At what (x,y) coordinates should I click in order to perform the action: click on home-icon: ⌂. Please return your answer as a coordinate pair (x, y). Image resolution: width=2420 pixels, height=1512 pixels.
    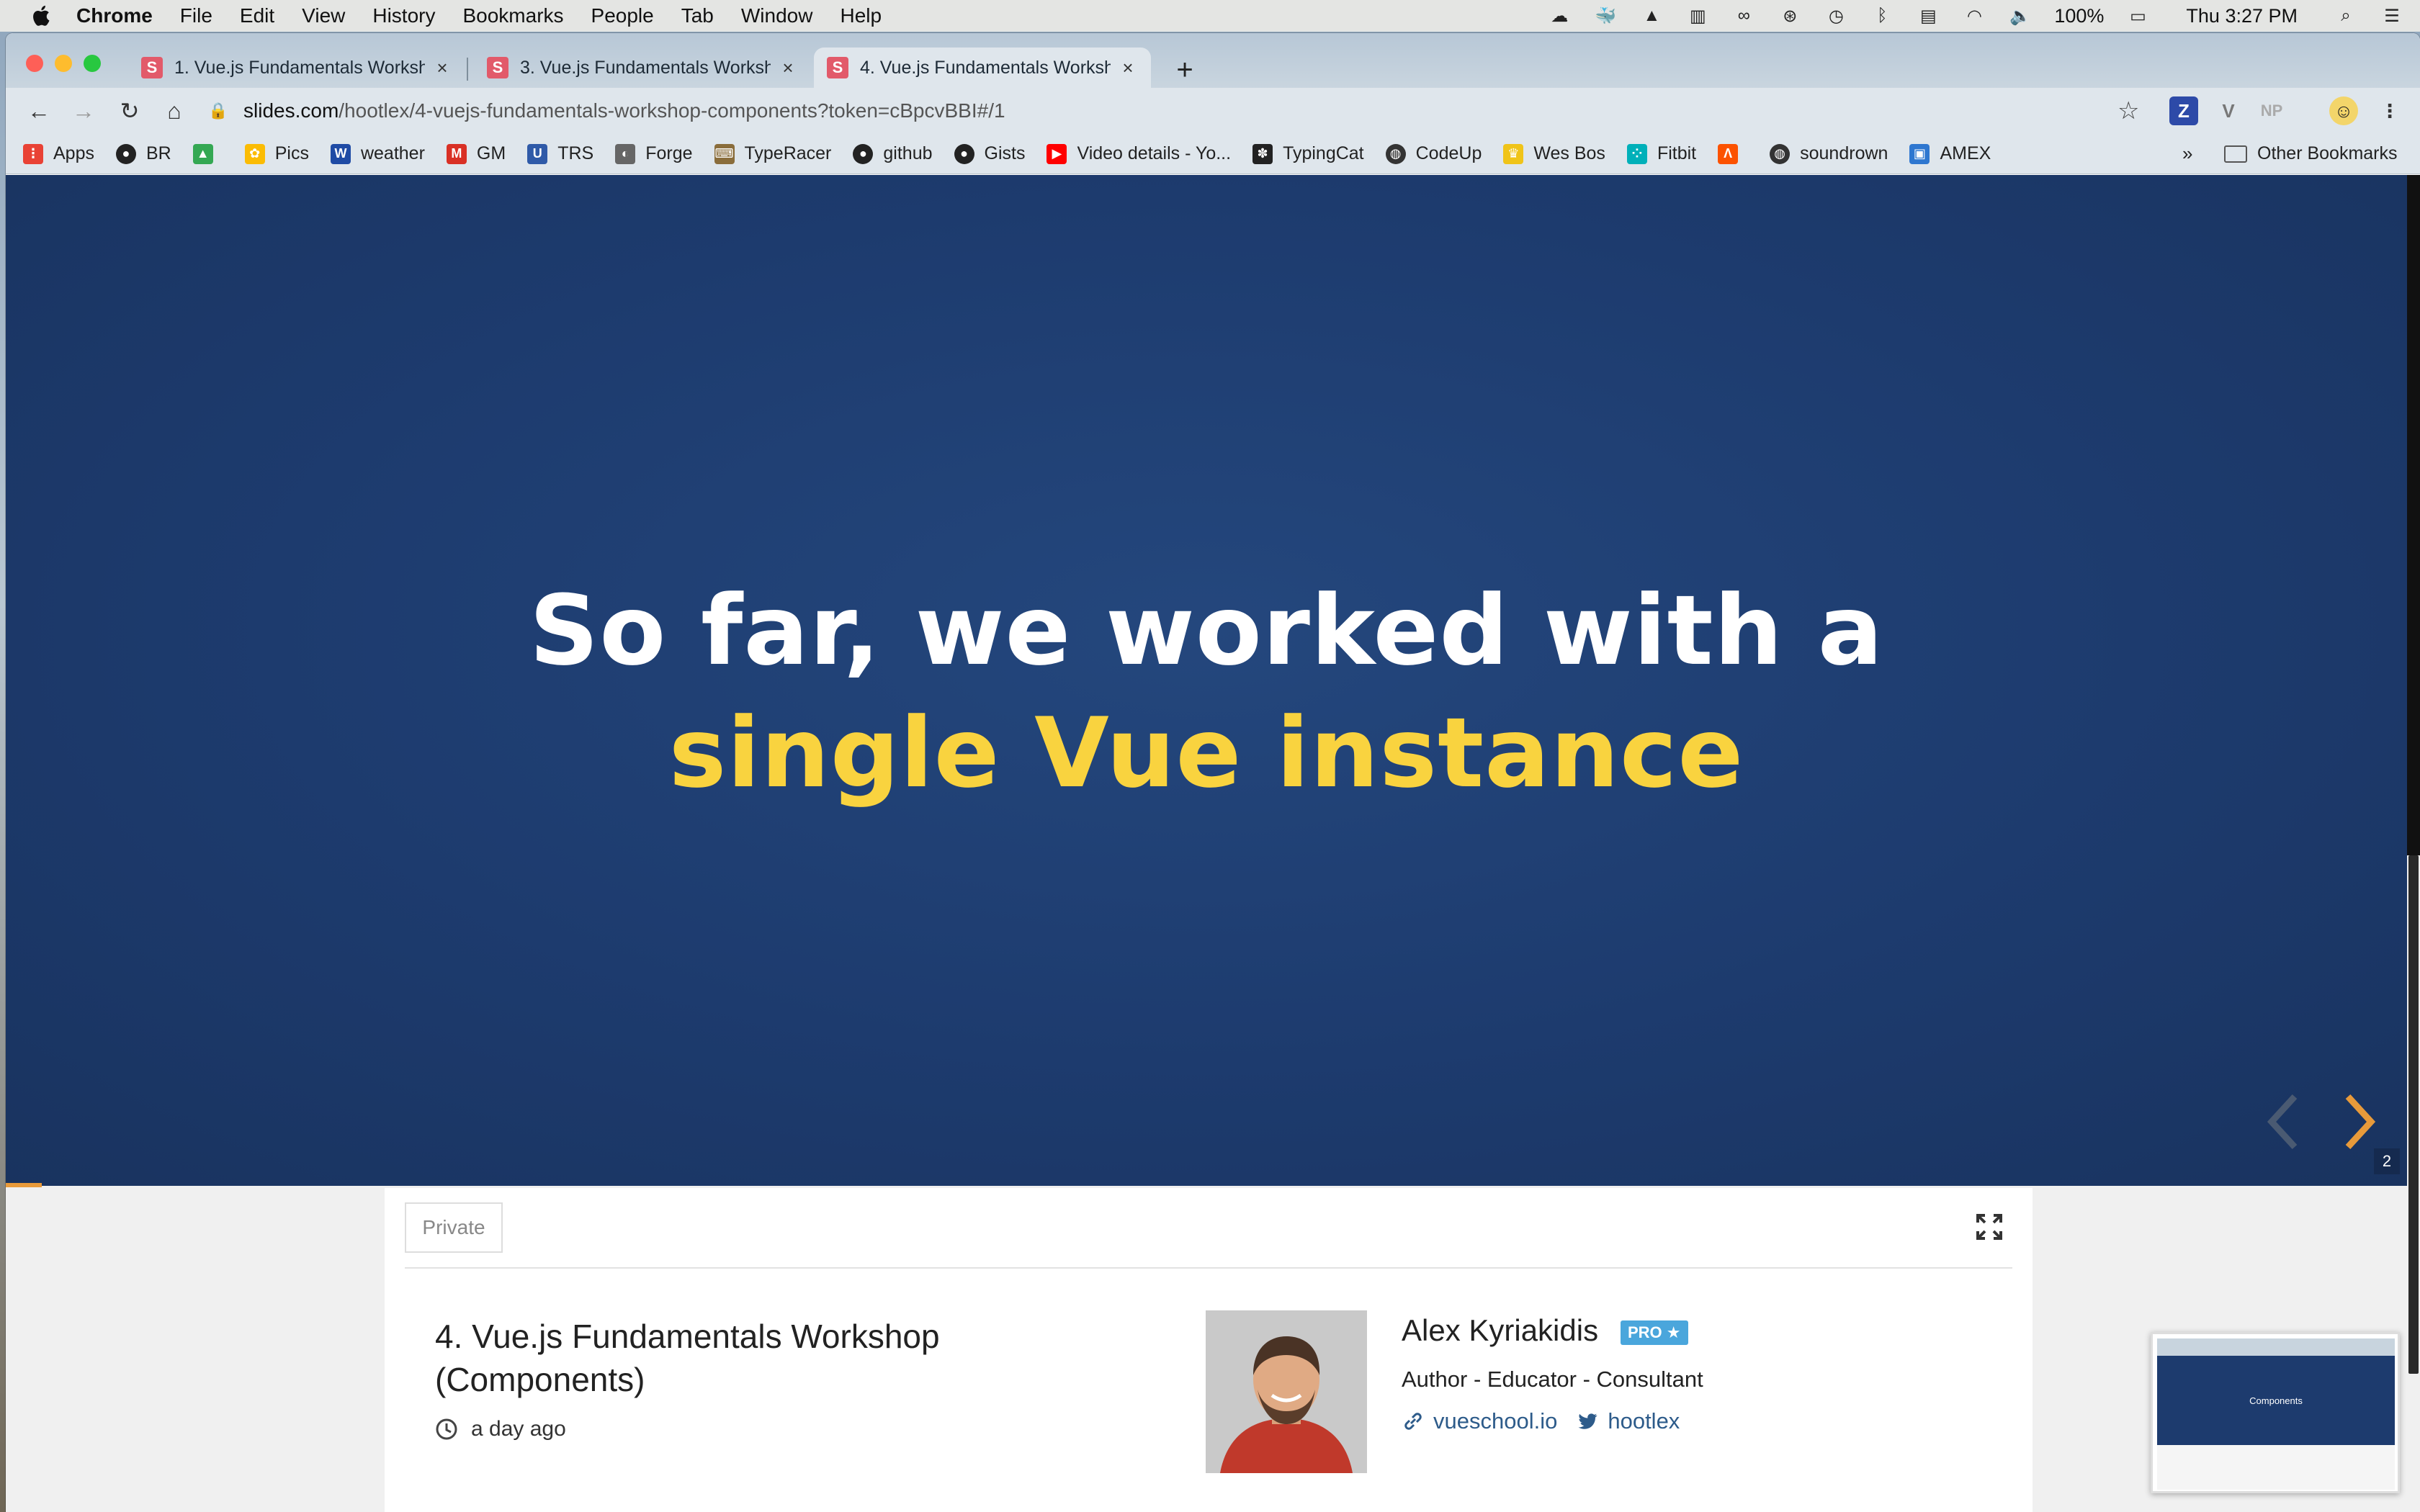
    Looking at the image, I should click on (174, 111).